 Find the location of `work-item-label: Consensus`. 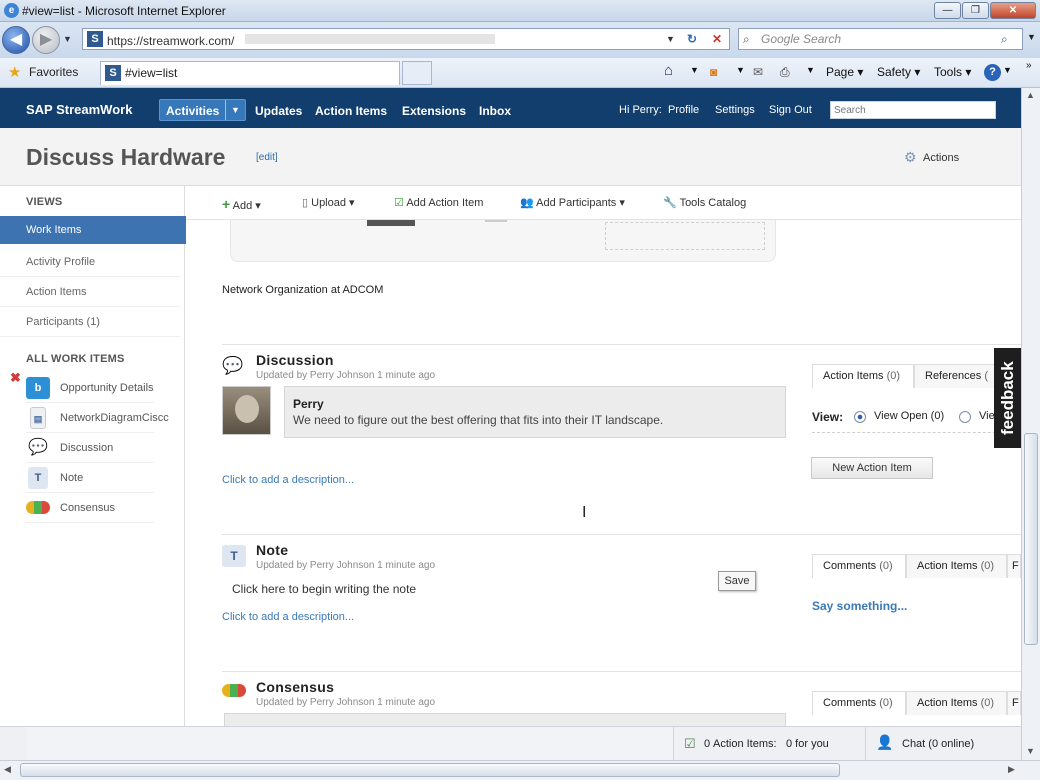

work-item-label: Consensus is located at coordinates (88, 508).